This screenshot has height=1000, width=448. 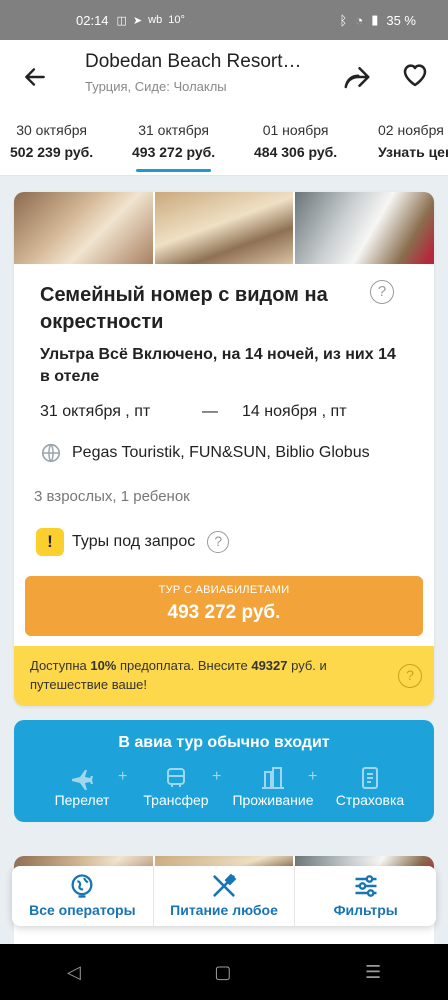 I want to click on filter-action-bar: Все операторы Питание любое Фильтры, so click(x=224, y=896).